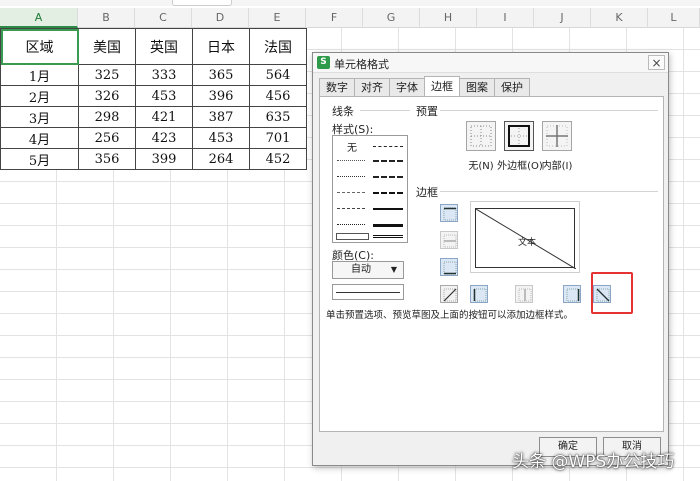 The image size is (700, 481). What do you see at coordinates (337, 87) in the screenshot?
I see `tab-number: 数字` at bounding box center [337, 87].